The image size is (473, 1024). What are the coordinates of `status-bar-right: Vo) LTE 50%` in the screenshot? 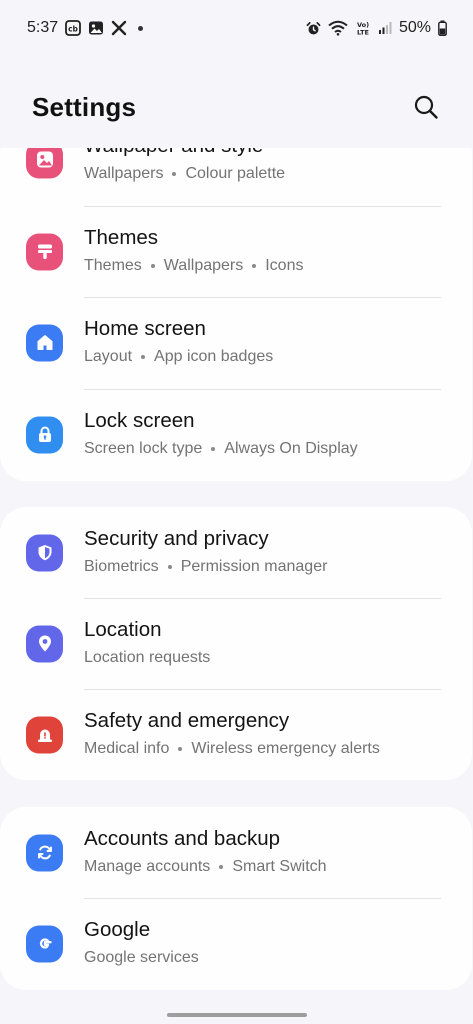 It's located at (376, 28).